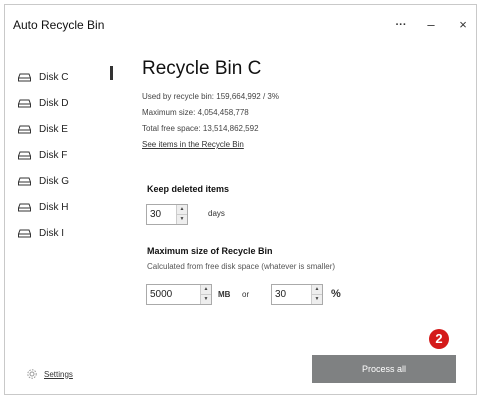 The height and width of the screenshot is (399, 481). Describe the element at coordinates (54, 181) in the screenshot. I see `sidebar-item-label: Disk G` at that location.